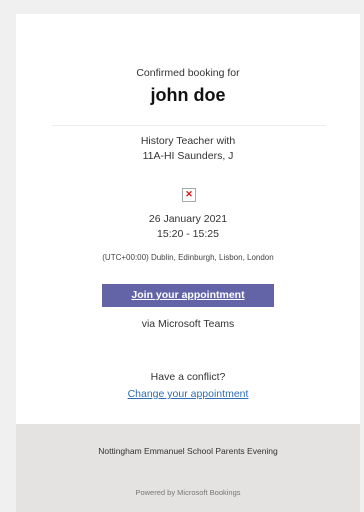 This screenshot has height=512, width=364. Describe the element at coordinates (188, 394) in the screenshot. I see `change-appointment-link: Change your appointment` at that location.